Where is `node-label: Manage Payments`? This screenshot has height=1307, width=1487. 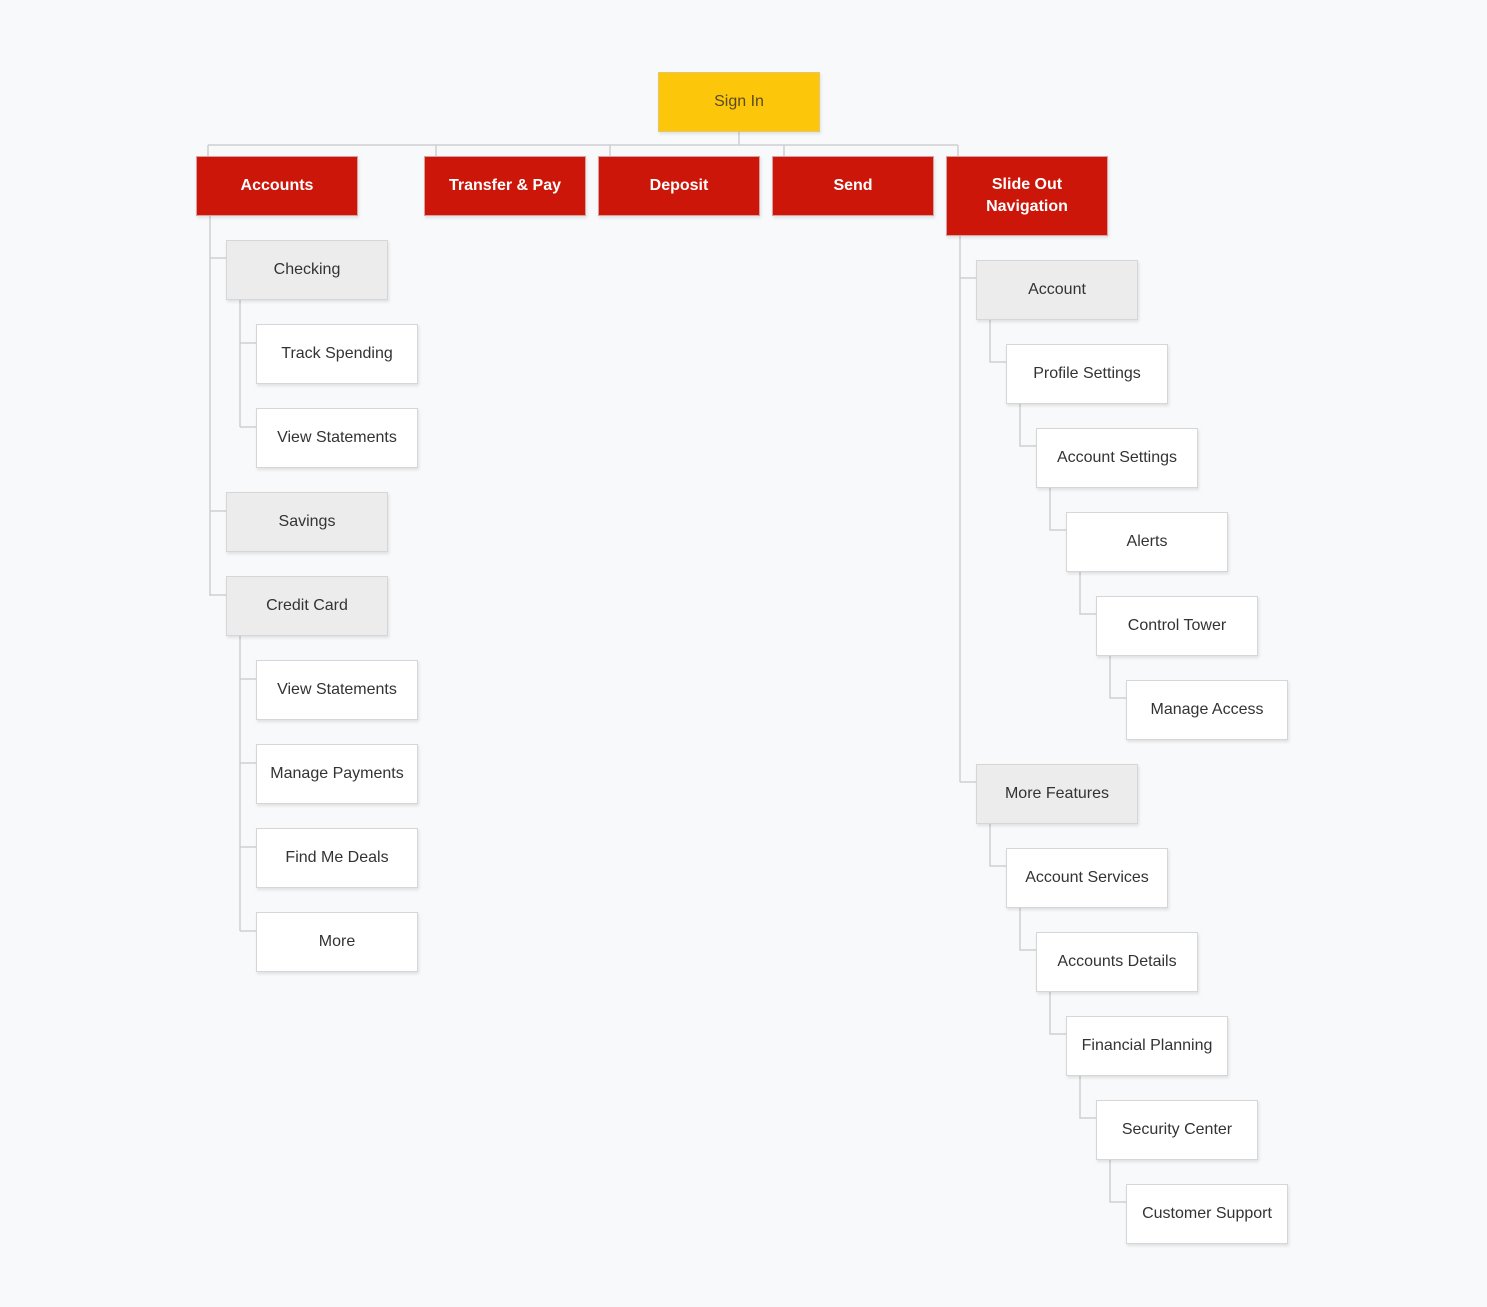
node-label: Manage Payments is located at coordinates (337, 773).